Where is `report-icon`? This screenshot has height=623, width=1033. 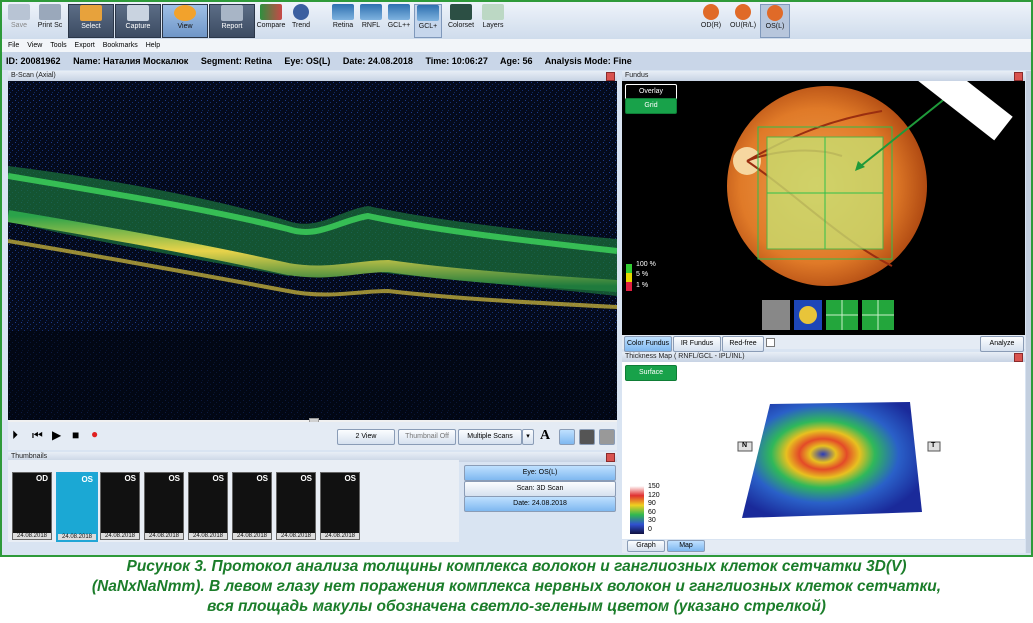 report-icon is located at coordinates (232, 13).